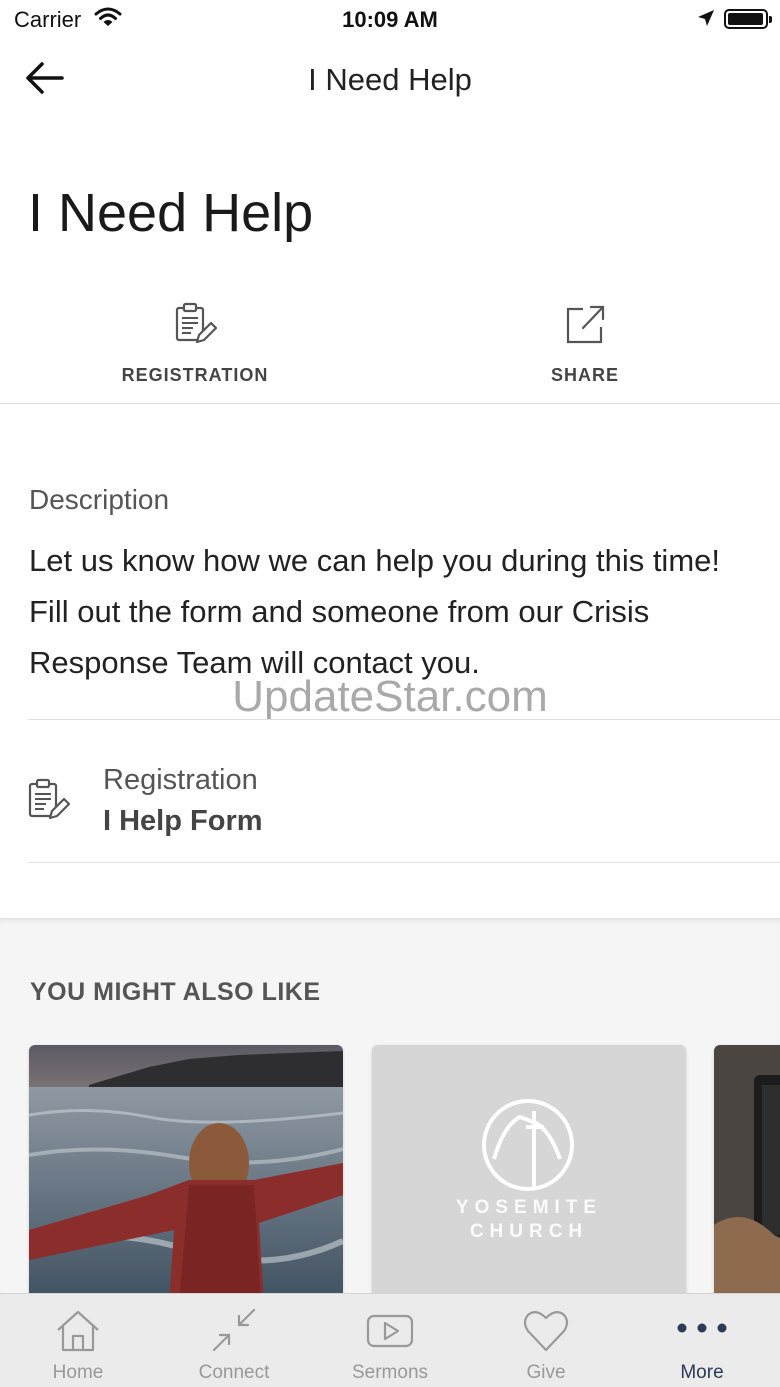 The height and width of the screenshot is (1387, 780). Describe the element at coordinates (390, 1372) in the screenshot. I see `tab-sermons-label: Sermons` at that location.